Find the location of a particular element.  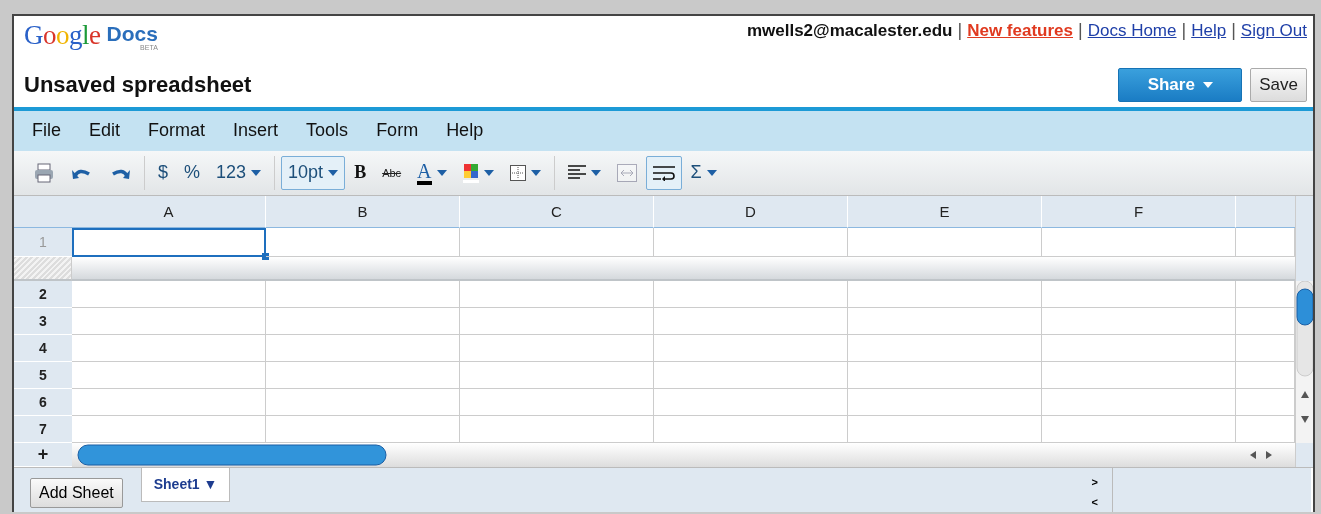

print-icon is located at coordinates (44, 172).